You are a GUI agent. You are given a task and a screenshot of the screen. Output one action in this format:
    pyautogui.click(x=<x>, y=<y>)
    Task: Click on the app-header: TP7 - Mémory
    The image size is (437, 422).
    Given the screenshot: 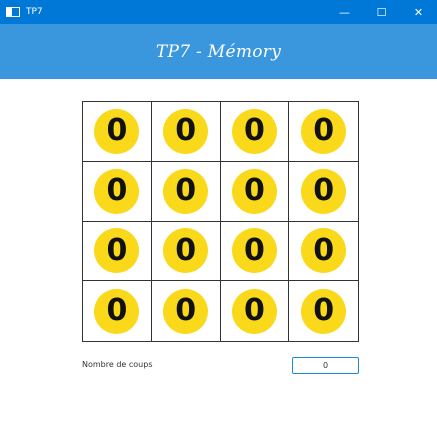 What is the action you would take?
    pyautogui.click(x=218, y=51)
    